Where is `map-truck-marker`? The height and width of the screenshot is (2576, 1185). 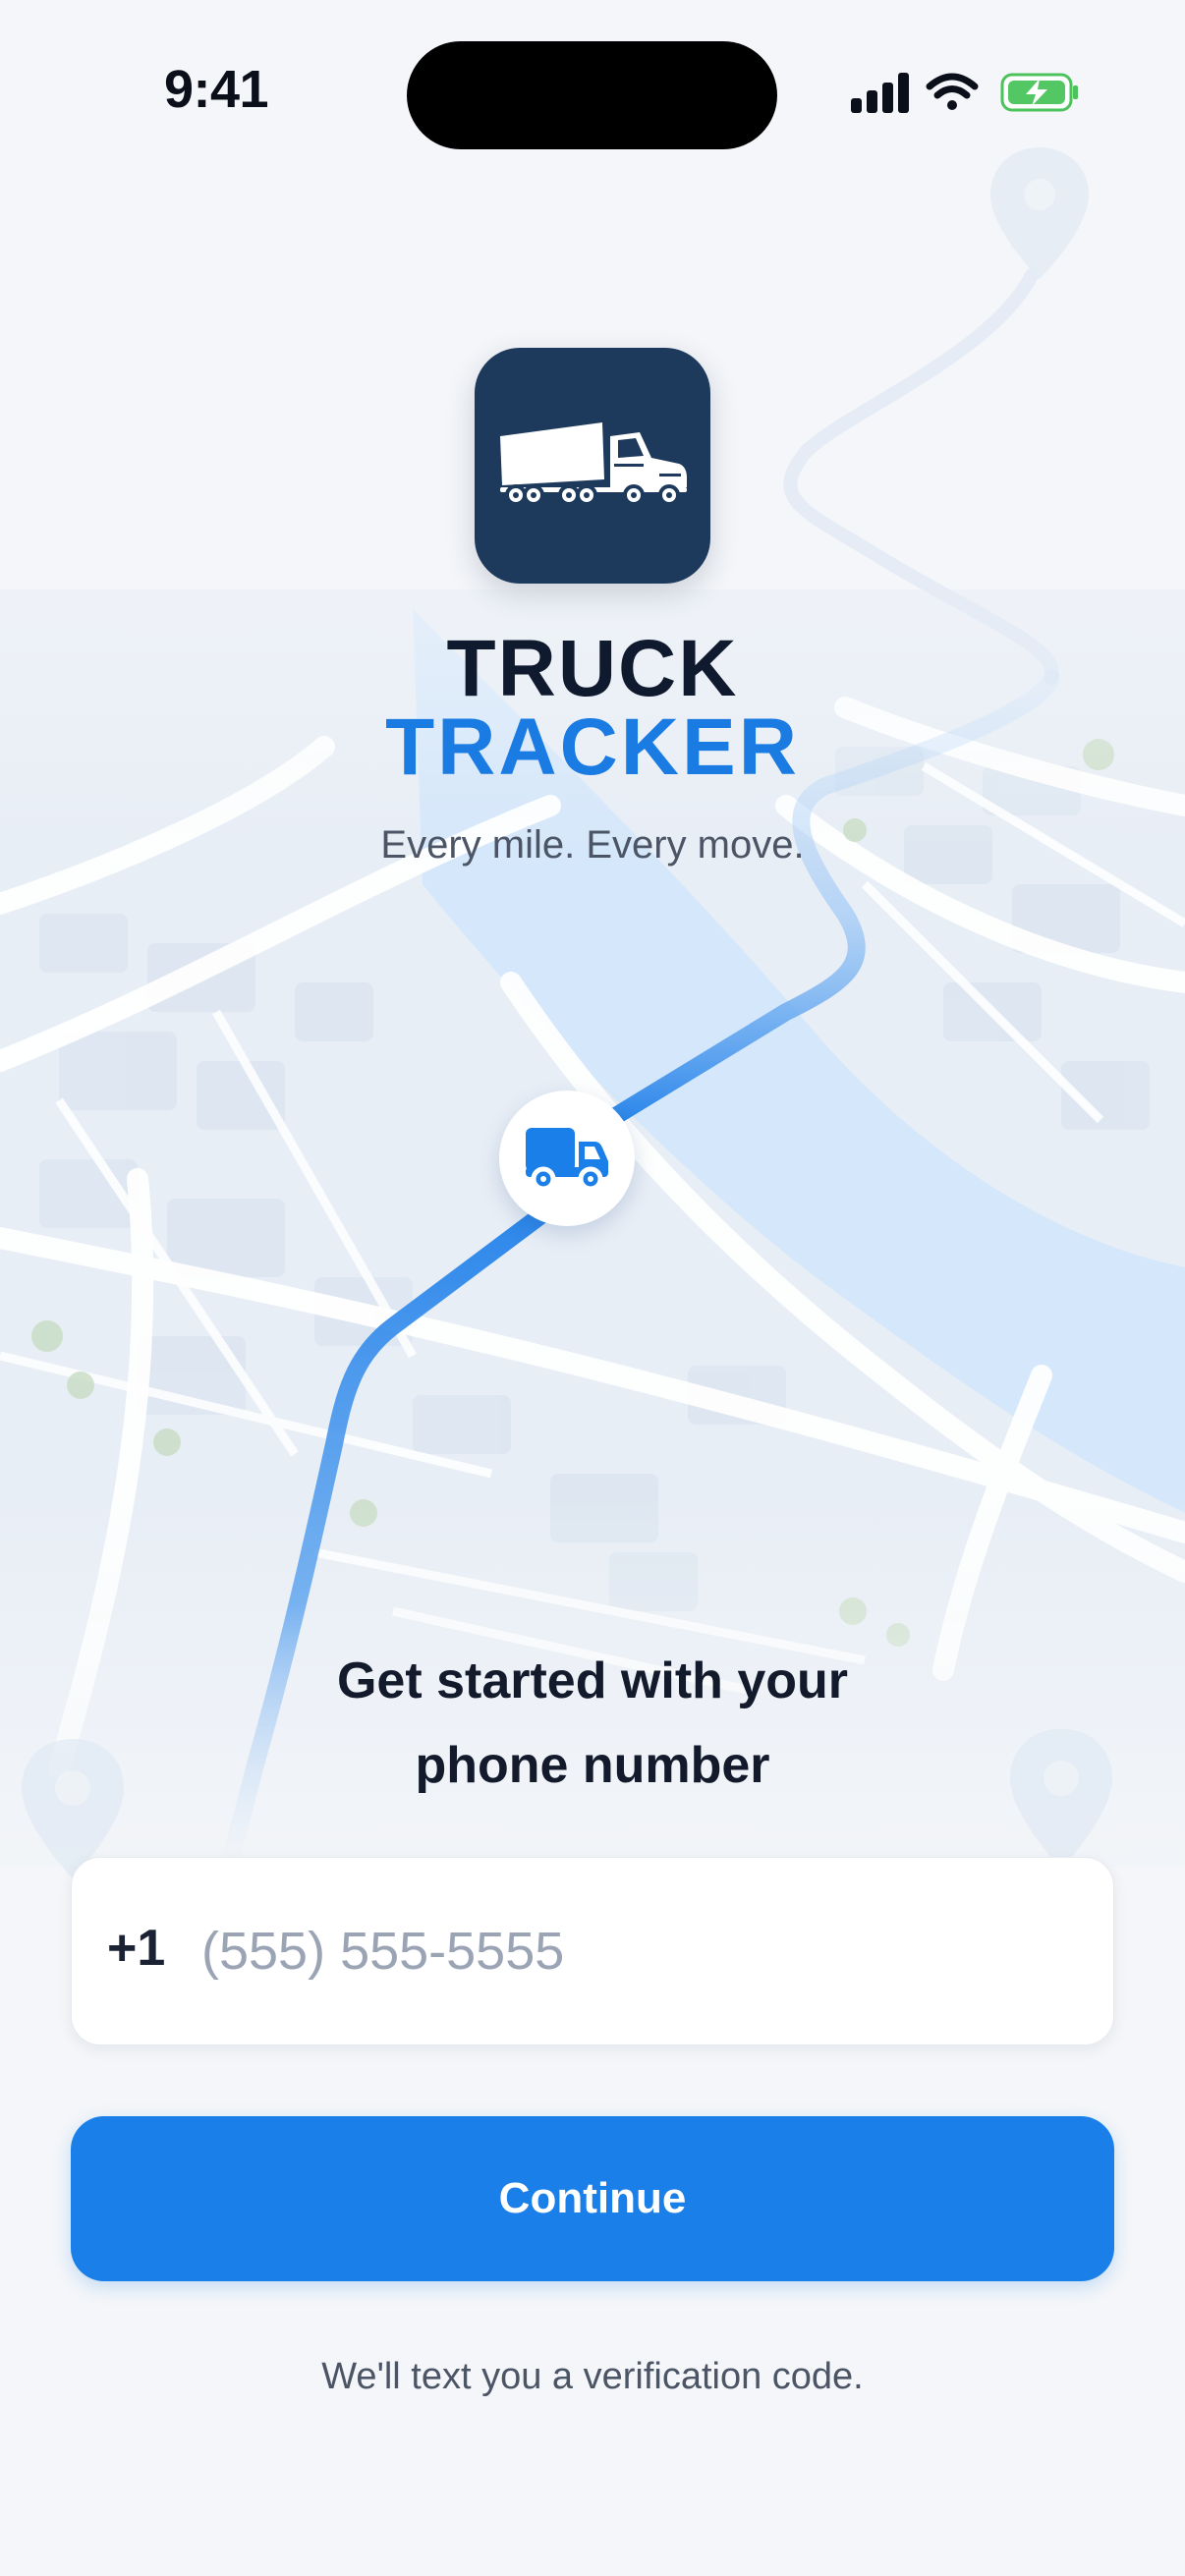
map-truck-marker is located at coordinates (567, 1158).